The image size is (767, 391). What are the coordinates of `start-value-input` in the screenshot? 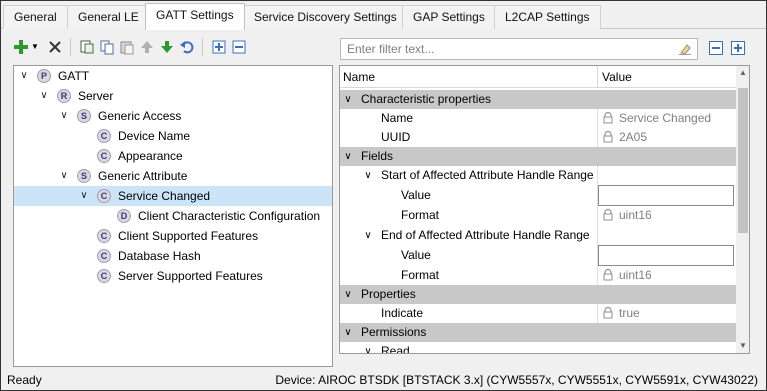 It's located at (666, 195).